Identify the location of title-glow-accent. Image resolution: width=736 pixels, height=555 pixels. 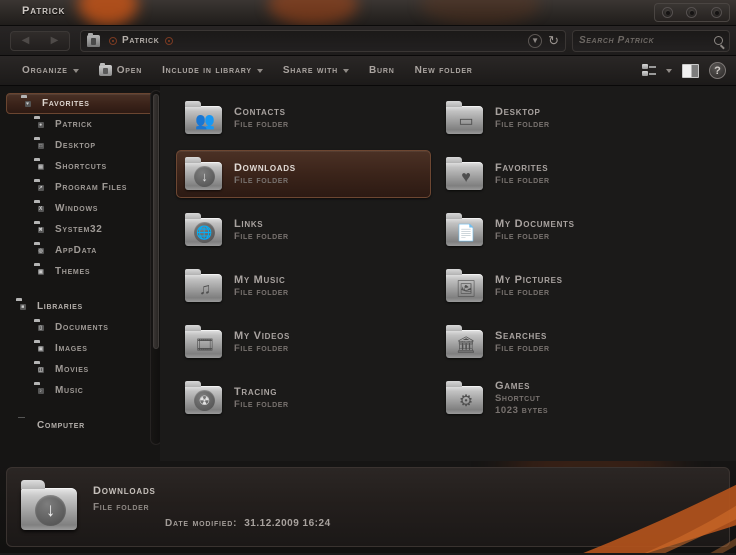
(108, 12).